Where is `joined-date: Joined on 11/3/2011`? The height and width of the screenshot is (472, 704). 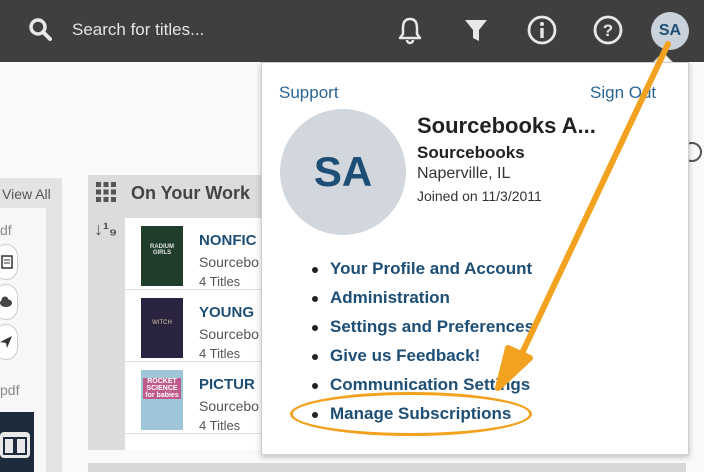
joined-date: Joined on 11/3/2011 is located at coordinates (479, 196).